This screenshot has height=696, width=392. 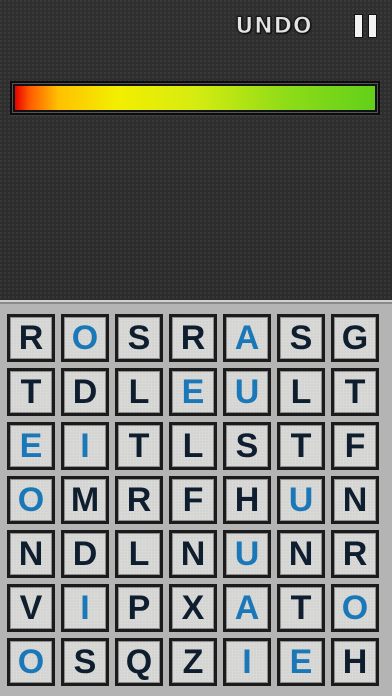 I want to click on tile-letter: F, so click(x=355, y=446).